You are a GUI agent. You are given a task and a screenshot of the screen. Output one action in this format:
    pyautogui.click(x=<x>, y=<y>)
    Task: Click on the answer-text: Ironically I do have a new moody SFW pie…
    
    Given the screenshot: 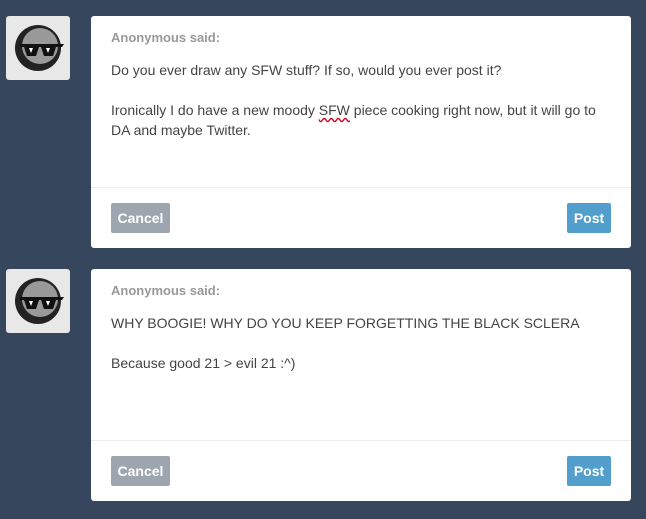 What is the action you would take?
    pyautogui.click(x=361, y=120)
    